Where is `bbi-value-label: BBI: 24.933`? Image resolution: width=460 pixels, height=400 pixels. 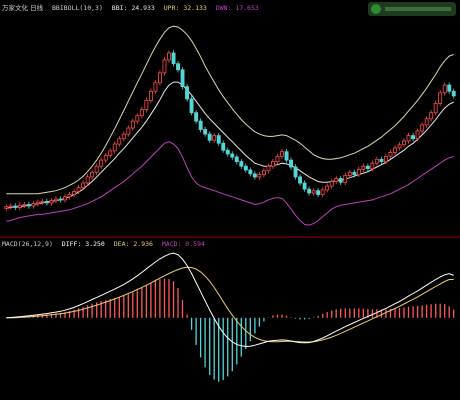 bbi-value-label: BBI: 24.933 is located at coordinates (133, 8).